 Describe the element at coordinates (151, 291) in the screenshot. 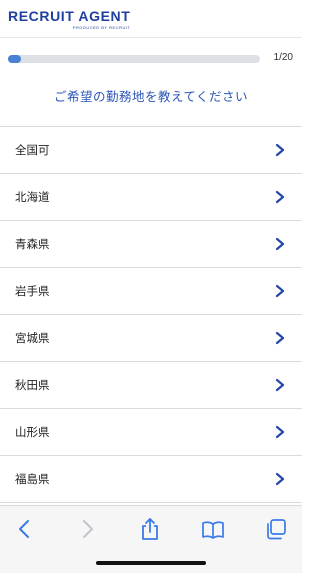

I see `option-row: 岩手県` at that location.